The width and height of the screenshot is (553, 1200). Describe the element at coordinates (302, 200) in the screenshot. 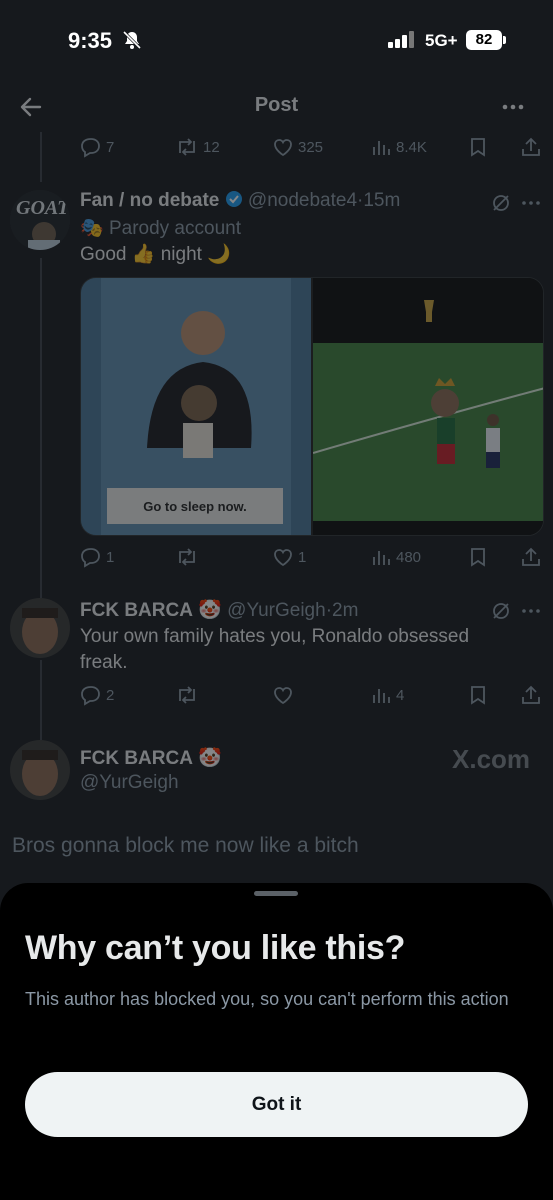

I see `author-handle: @nodebate4` at that location.